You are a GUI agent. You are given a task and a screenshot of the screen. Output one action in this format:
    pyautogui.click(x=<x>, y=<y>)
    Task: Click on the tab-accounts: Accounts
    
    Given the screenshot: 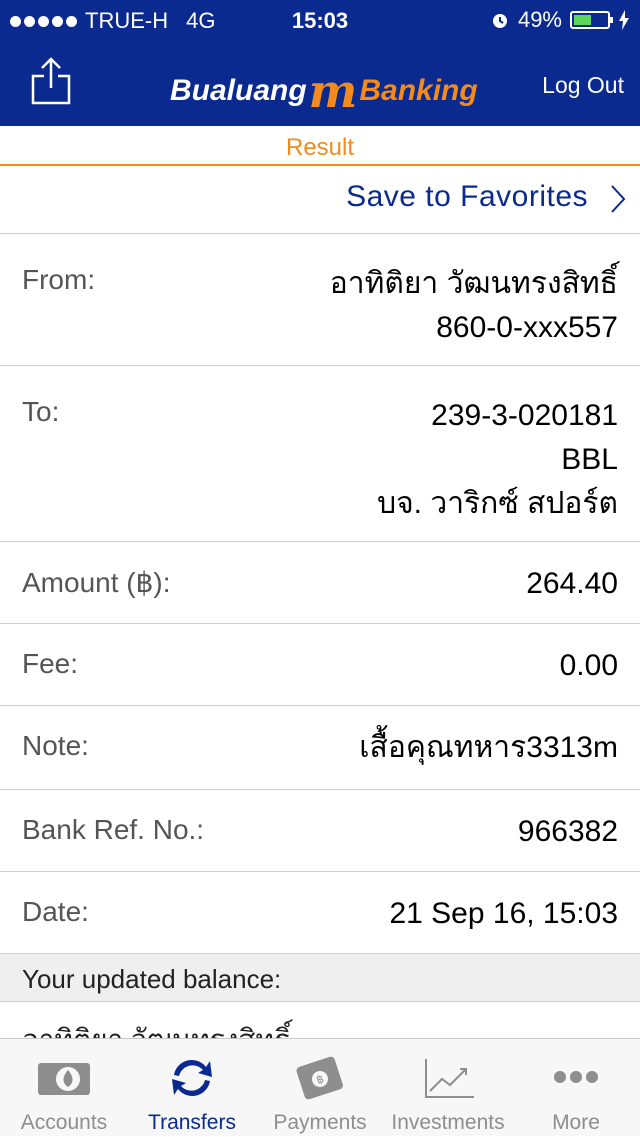 What is the action you would take?
    pyautogui.click(x=64, y=1088)
    